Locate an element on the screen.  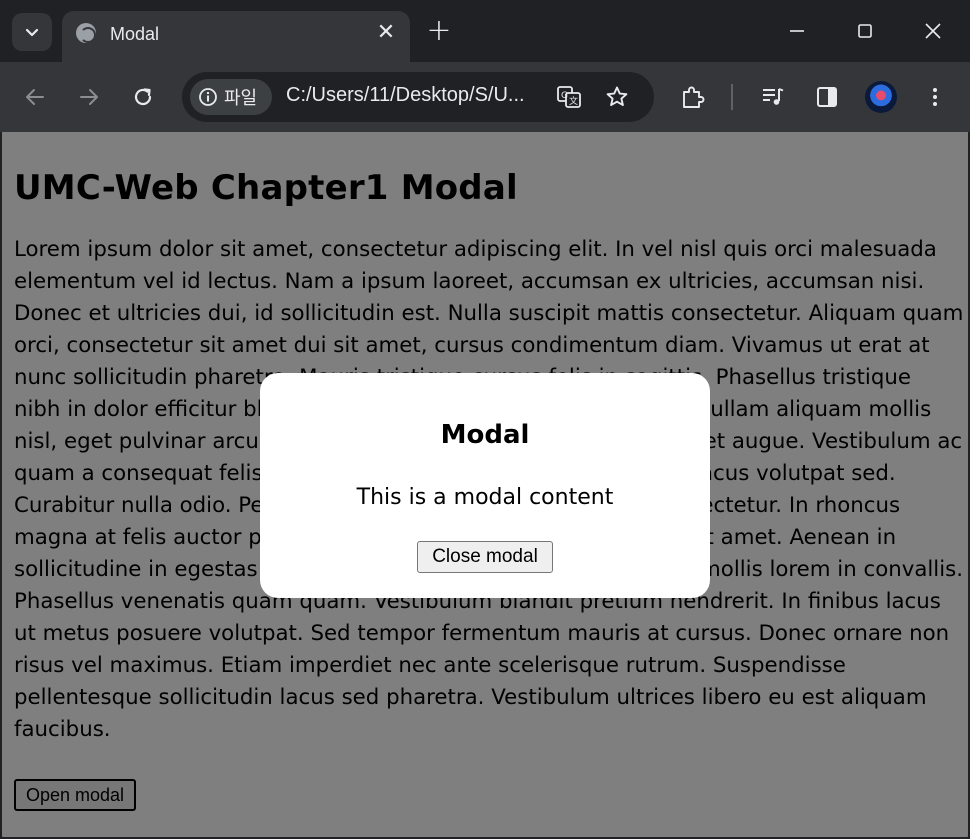
back-button is located at coordinates (35, 97).